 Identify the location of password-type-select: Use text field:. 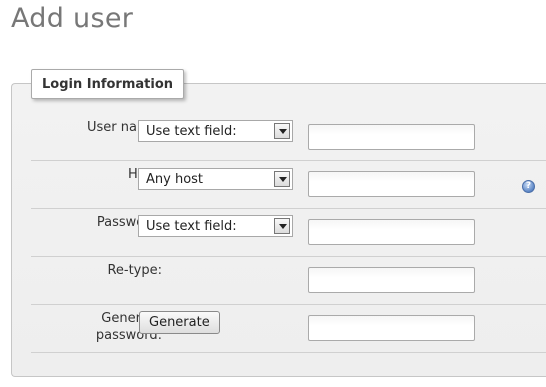
(215, 226).